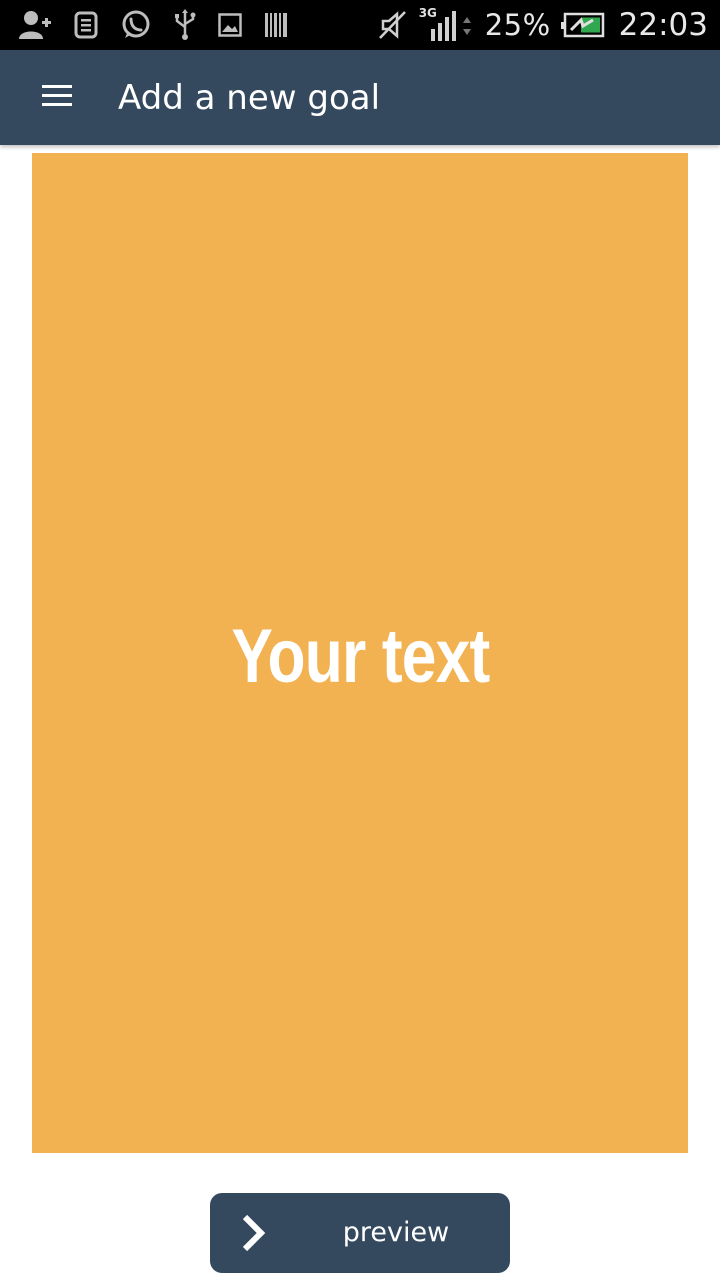 This screenshot has width=720, height=1280. What do you see at coordinates (86, 25) in the screenshot?
I see `sim-toolkit-icon` at bounding box center [86, 25].